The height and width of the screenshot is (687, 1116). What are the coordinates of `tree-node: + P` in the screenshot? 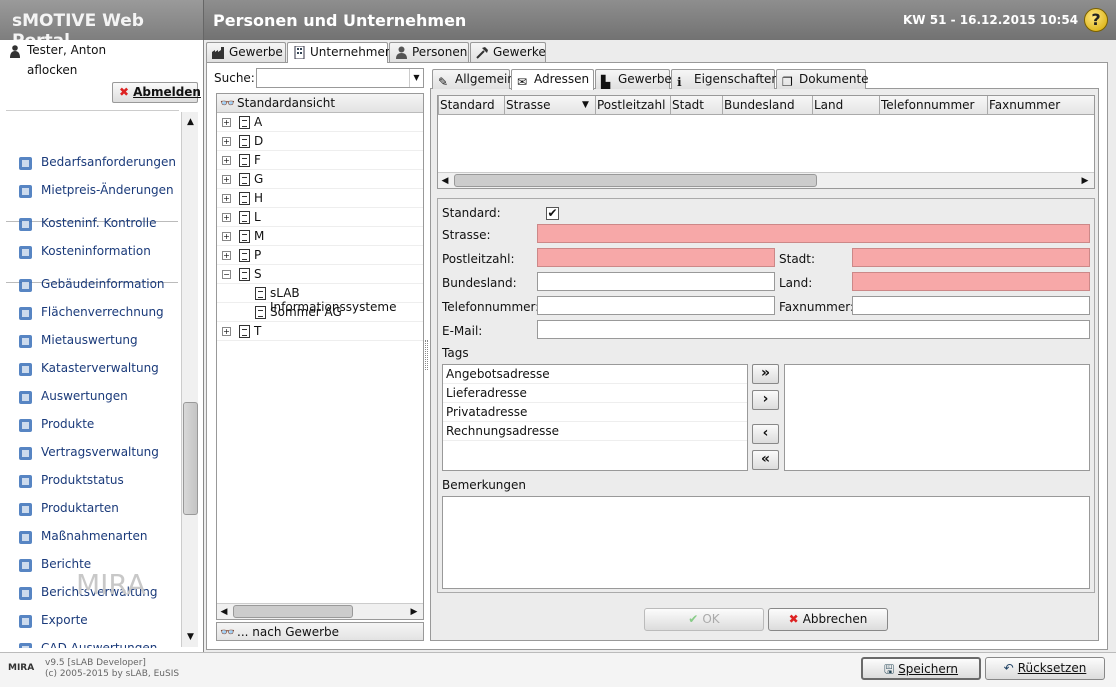 It's located at (320, 255).